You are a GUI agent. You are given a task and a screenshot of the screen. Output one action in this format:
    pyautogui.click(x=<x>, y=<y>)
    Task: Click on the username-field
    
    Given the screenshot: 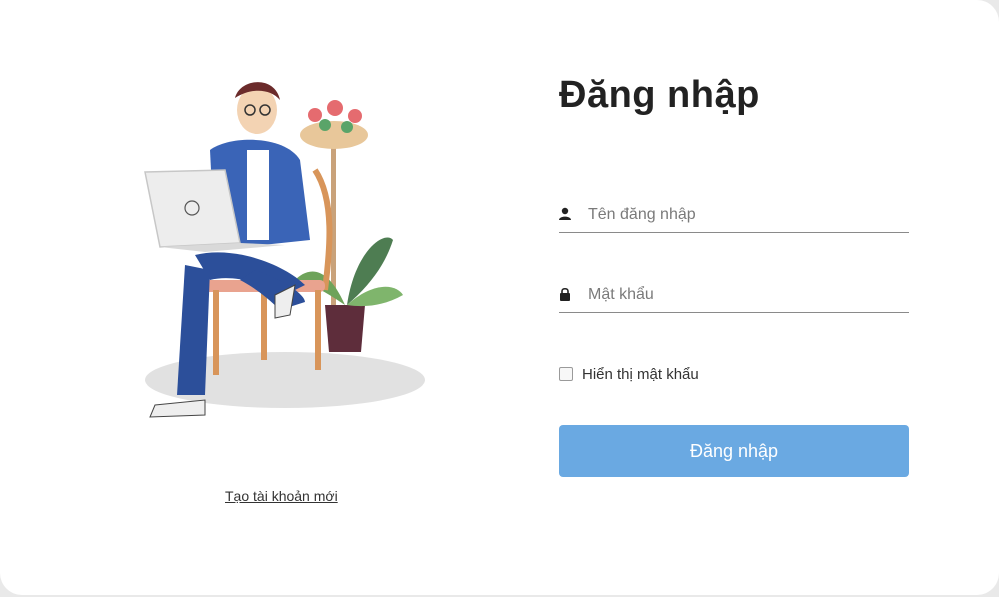 What is the action you would take?
    pyautogui.click(x=734, y=215)
    